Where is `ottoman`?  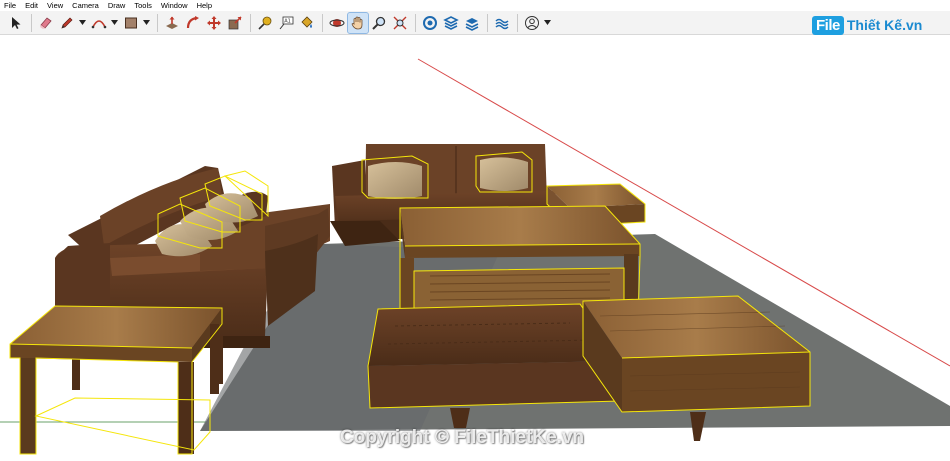
ottoman is located at coordinates (494, 356).